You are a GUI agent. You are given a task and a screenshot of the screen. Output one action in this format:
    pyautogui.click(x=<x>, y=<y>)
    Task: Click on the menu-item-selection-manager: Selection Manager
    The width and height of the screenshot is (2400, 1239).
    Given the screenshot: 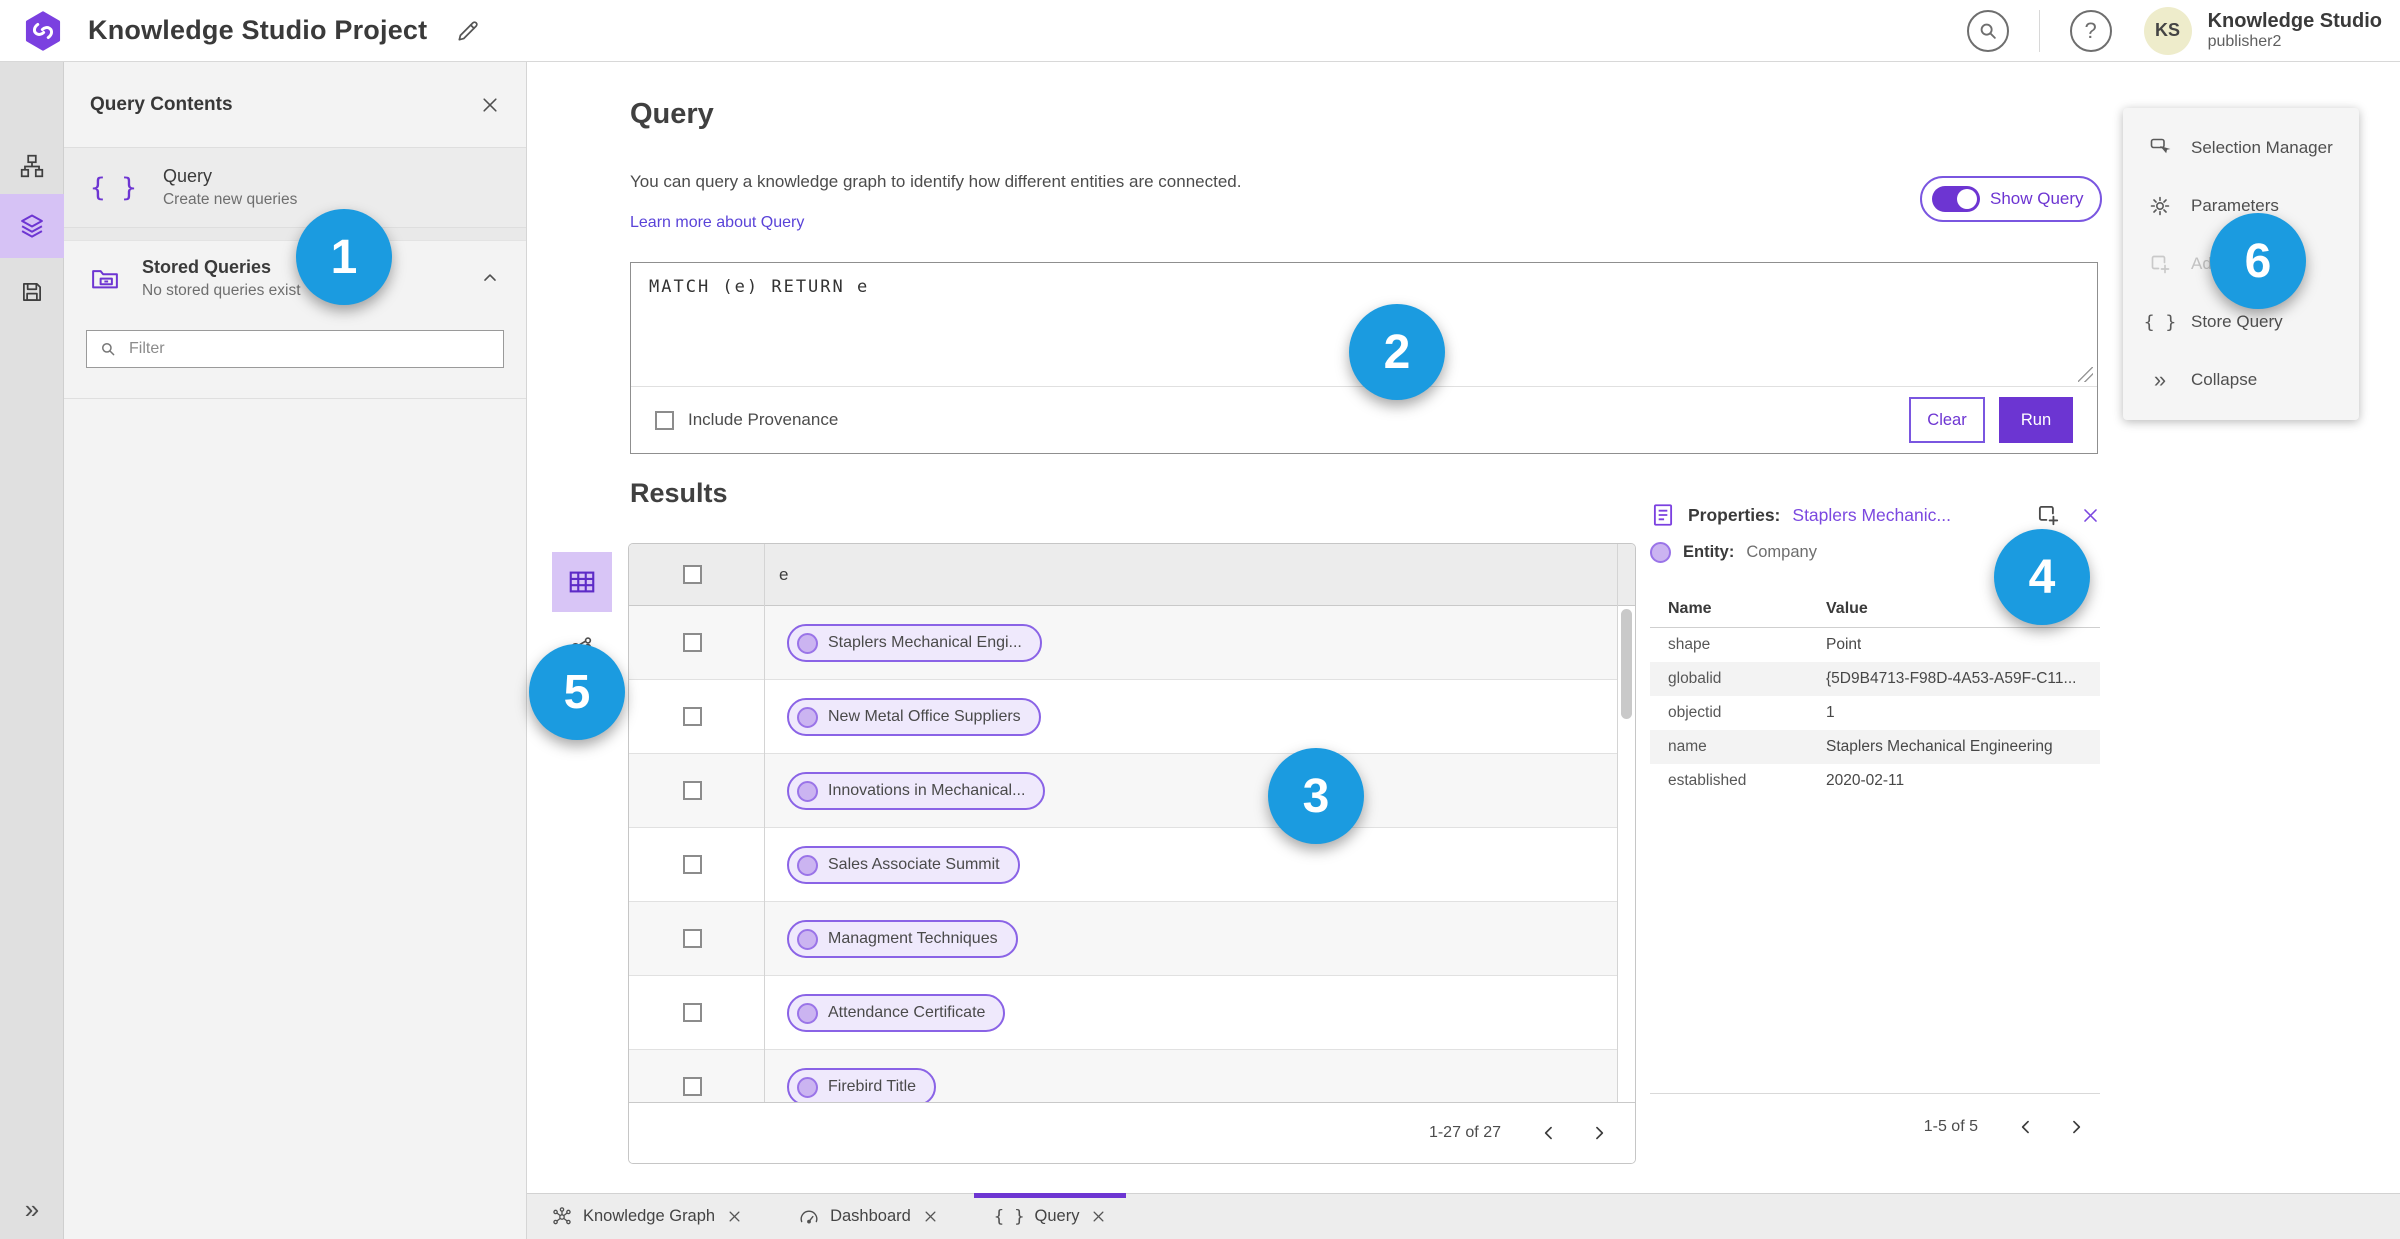 What is the action you would take?
    pyautogui.click(x=2241, y=148)
    